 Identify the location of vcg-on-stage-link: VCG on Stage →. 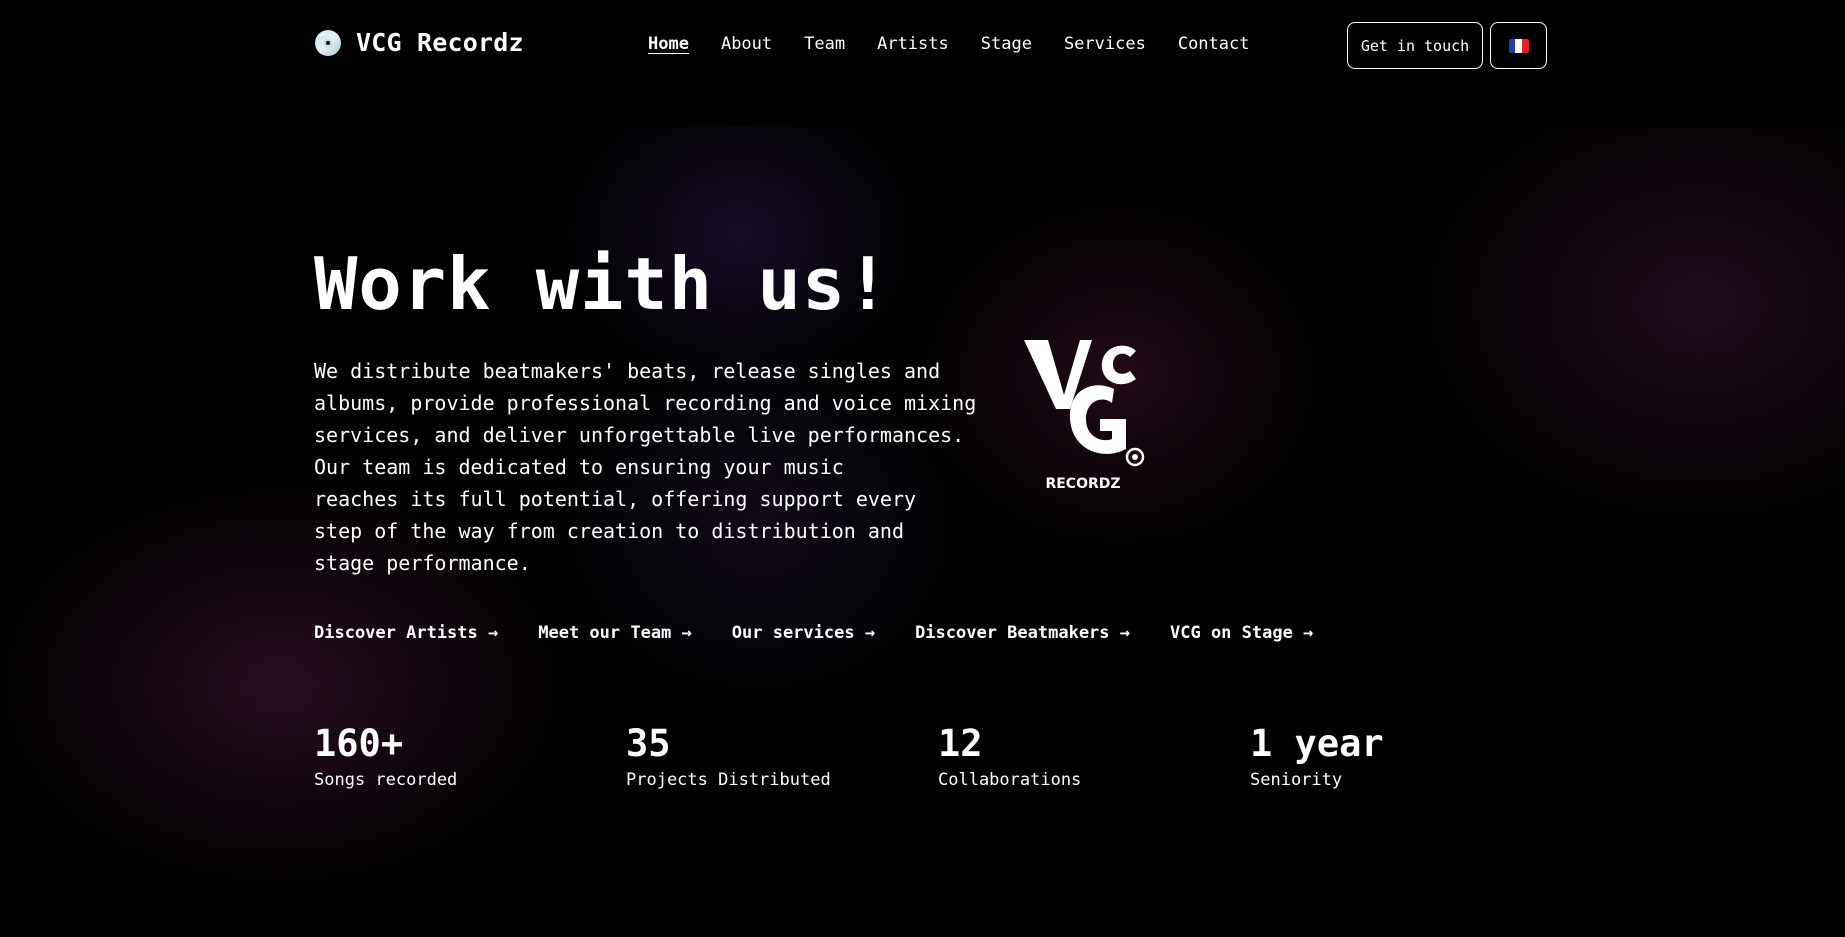
(1241, 633).